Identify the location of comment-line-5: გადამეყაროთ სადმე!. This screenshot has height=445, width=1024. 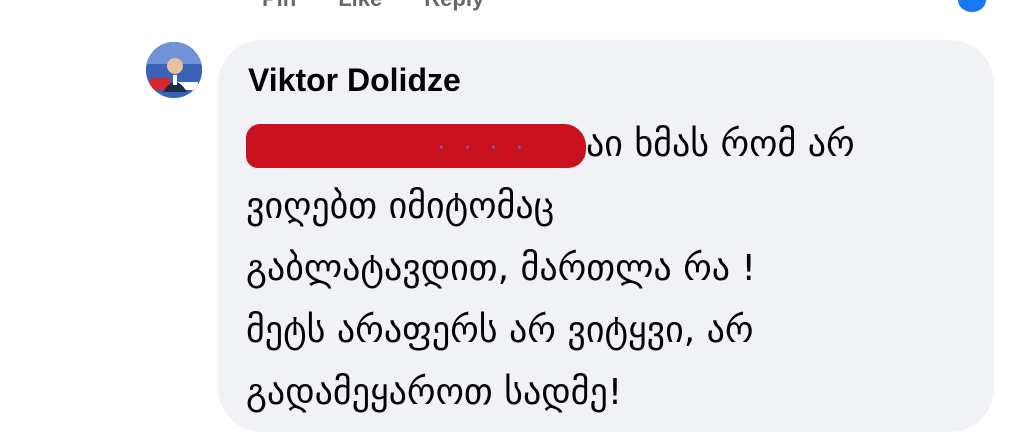
(434, 392).